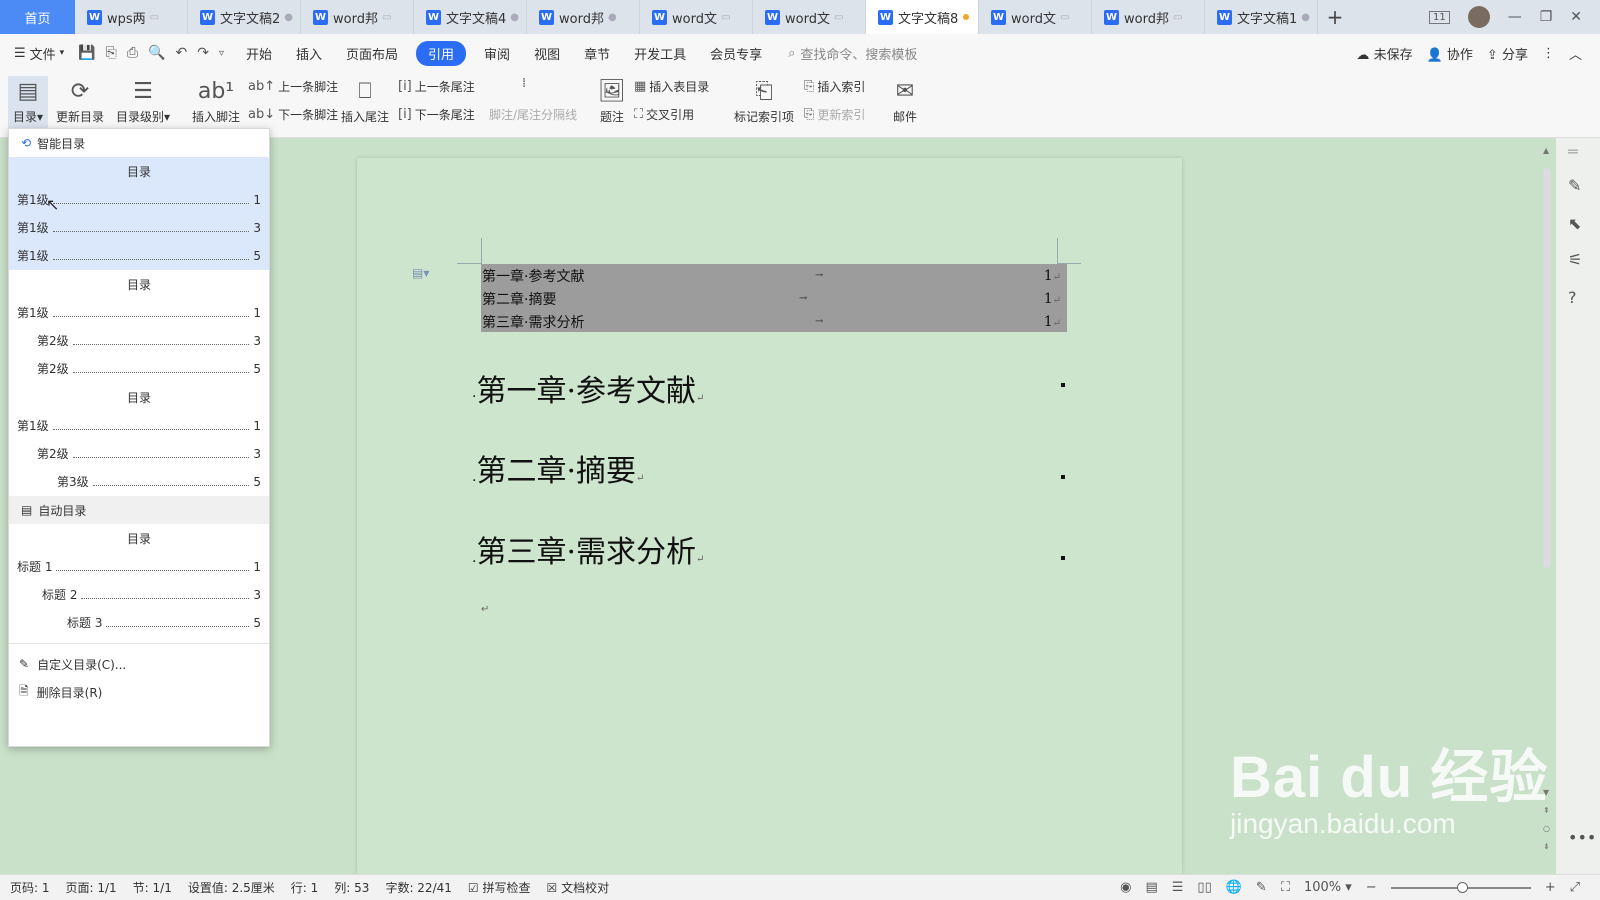 The height and width of the screenshot is (900, 1600). Describe the element at coordinates (259, 53) in the screenshot. I see `tab-home-ribbon: 开始` at that location.